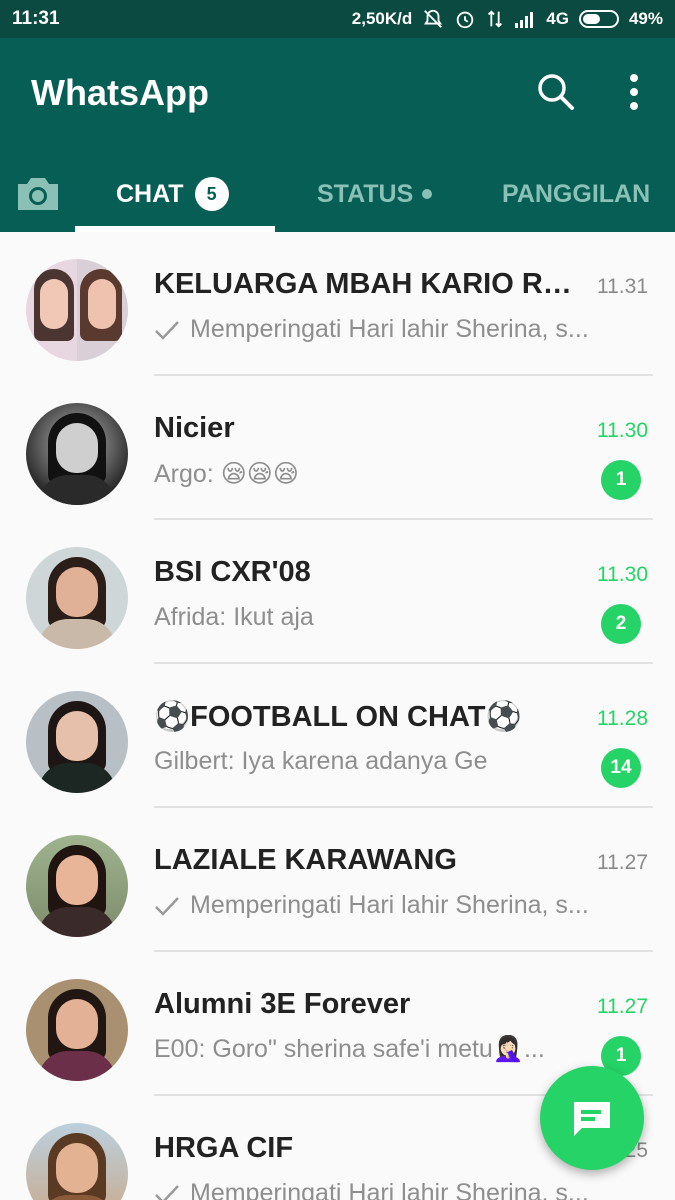  I want to click on tab-chat-badge: 5, so click(211, 194).